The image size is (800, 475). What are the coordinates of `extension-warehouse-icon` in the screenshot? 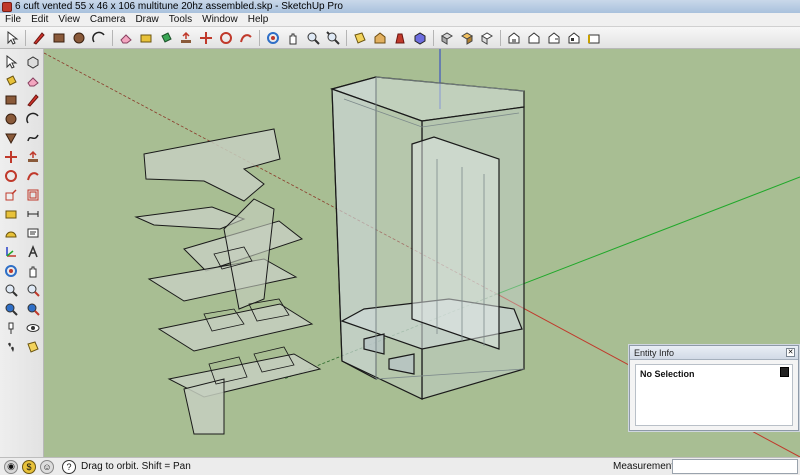 It's located at (400, 38).